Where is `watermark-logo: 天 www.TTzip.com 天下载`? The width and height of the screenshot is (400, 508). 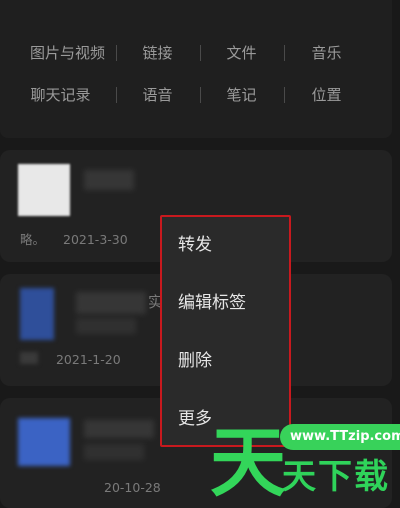
watermark-logo: 天 www.TTzip.com 天下载 is located at coordinates (305, 459).